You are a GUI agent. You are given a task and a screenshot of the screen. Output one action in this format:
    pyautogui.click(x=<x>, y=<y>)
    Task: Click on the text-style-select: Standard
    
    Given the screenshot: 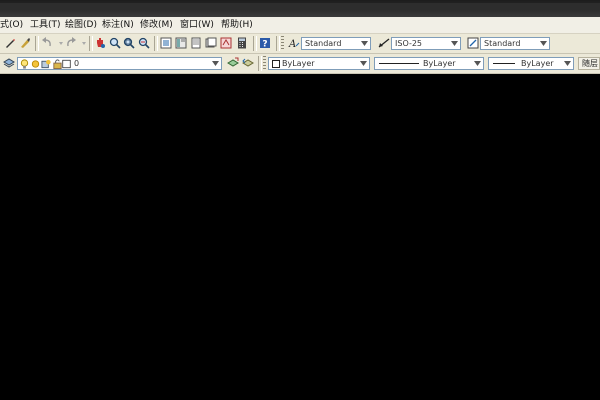 What is the action you would take?
    pyautogui.click(x=336, y=43)
    